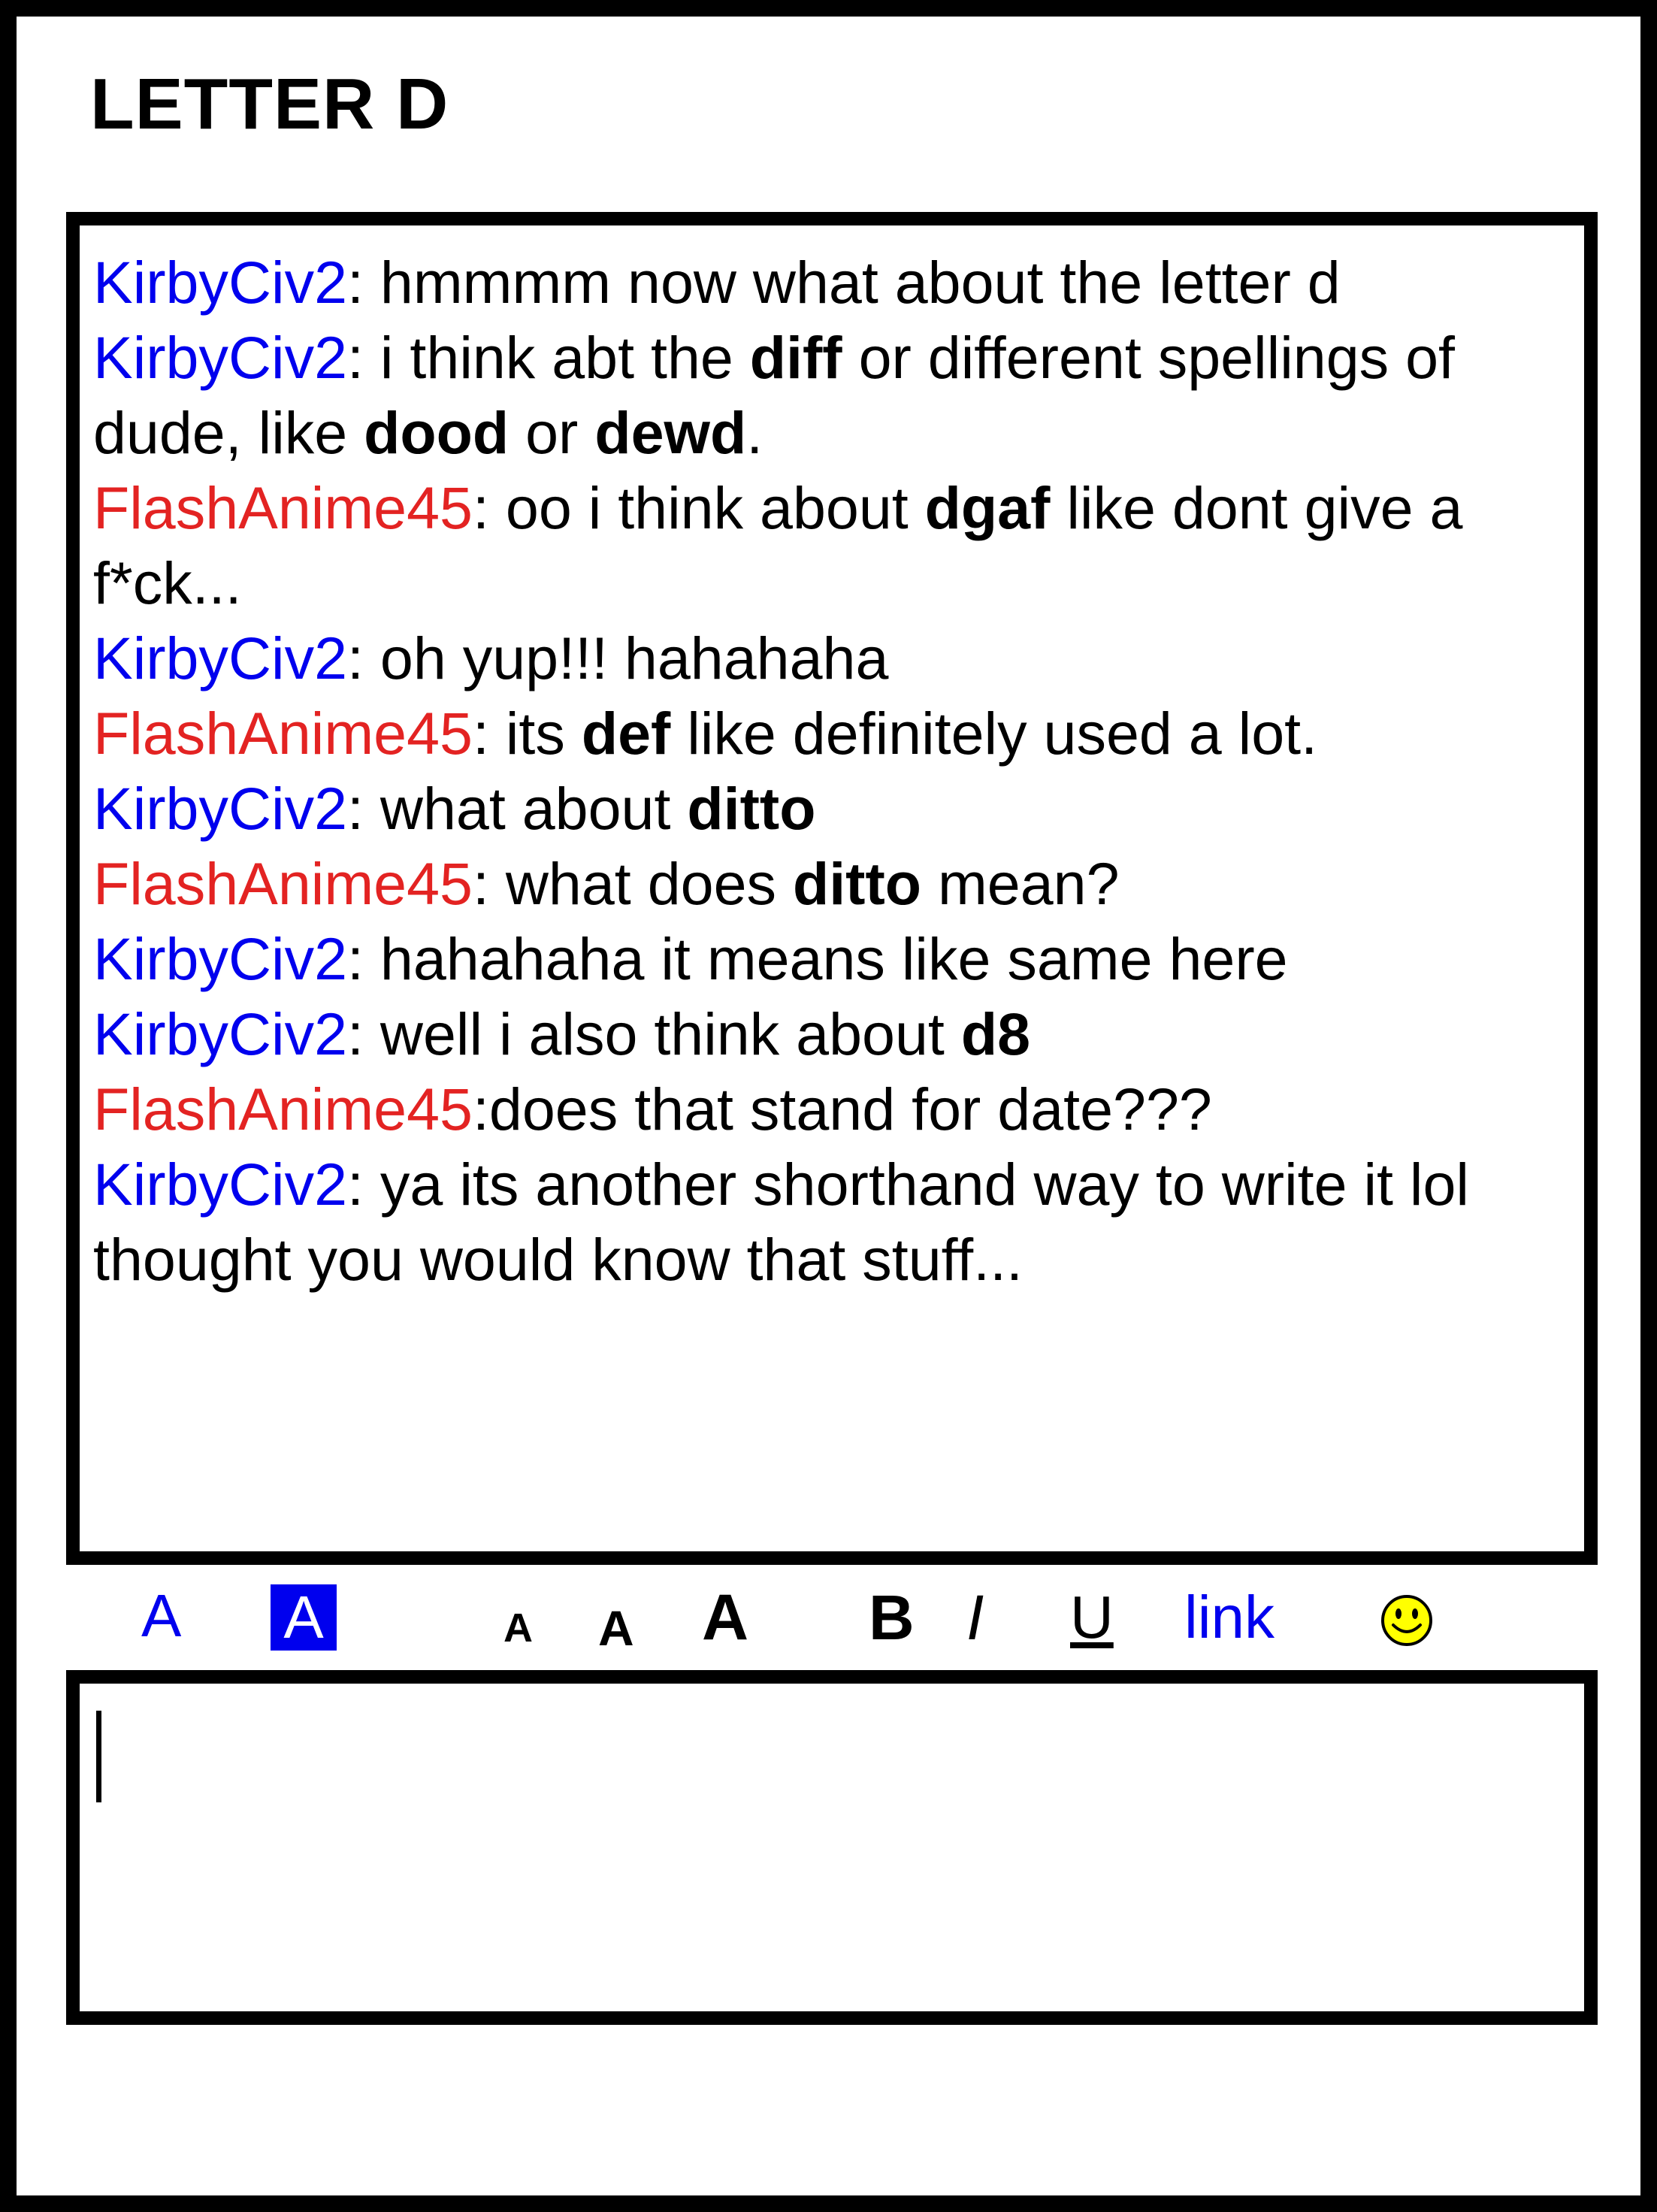 The height and width of the screenshot is (2212, 1657). I want to click on chat-text: :does that stand for date???, so click(842, 1109).